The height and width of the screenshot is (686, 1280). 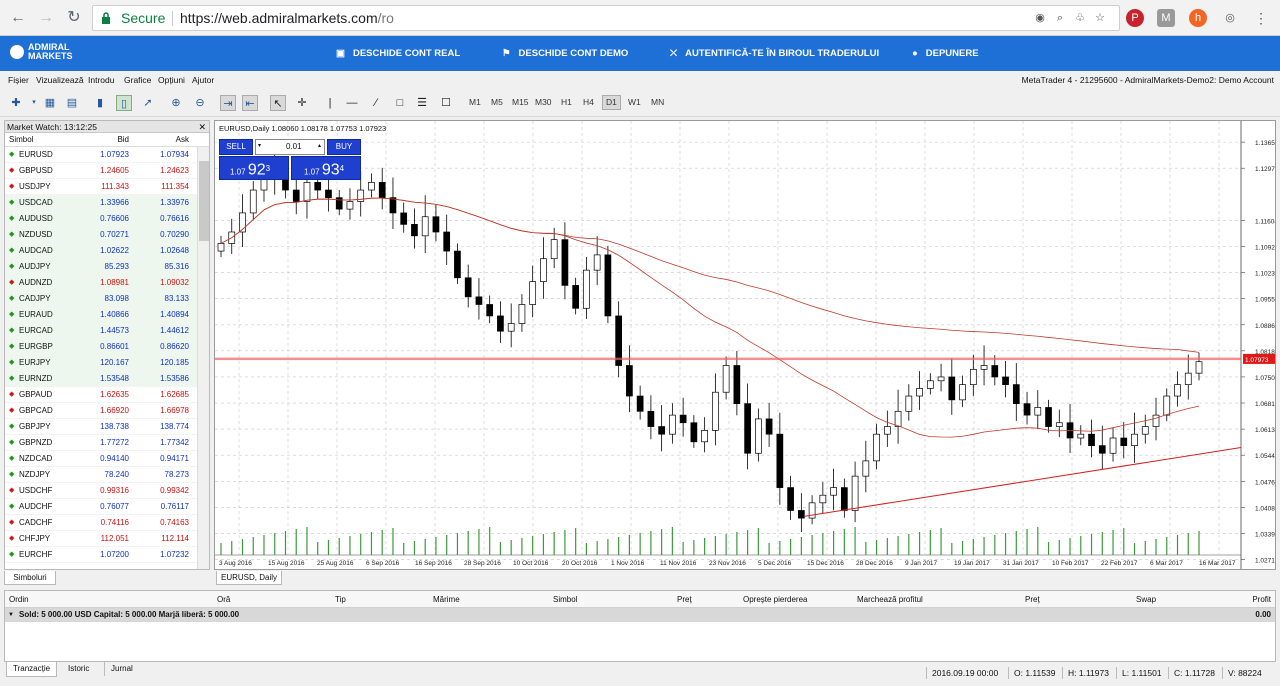 I want to click on col-take-profit: Marchează profitul, so click(x=890, y=599).